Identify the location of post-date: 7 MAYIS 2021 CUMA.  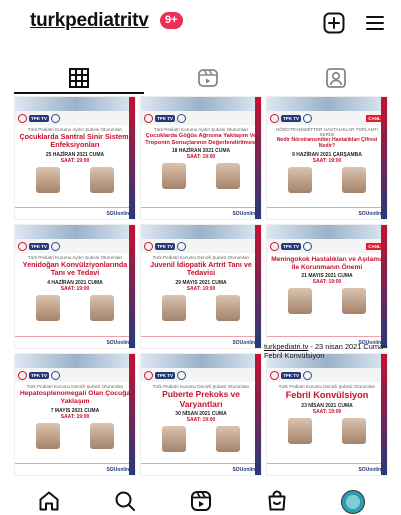
(75, 410).